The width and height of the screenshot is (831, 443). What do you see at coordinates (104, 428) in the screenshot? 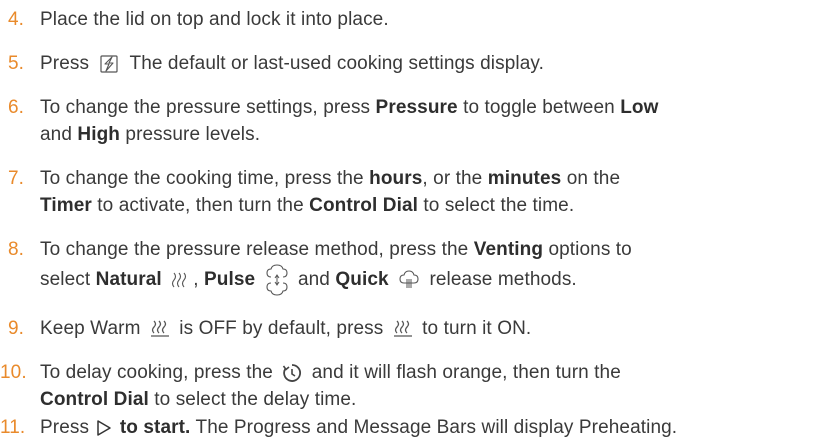
I see `play-icon` at bounding box center [104, 428].